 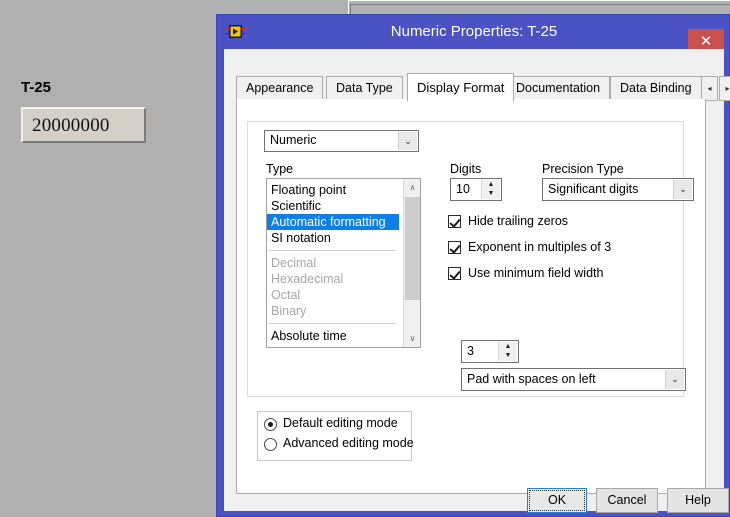 I want to click on type-label: Type, so click(x=280, y=169).